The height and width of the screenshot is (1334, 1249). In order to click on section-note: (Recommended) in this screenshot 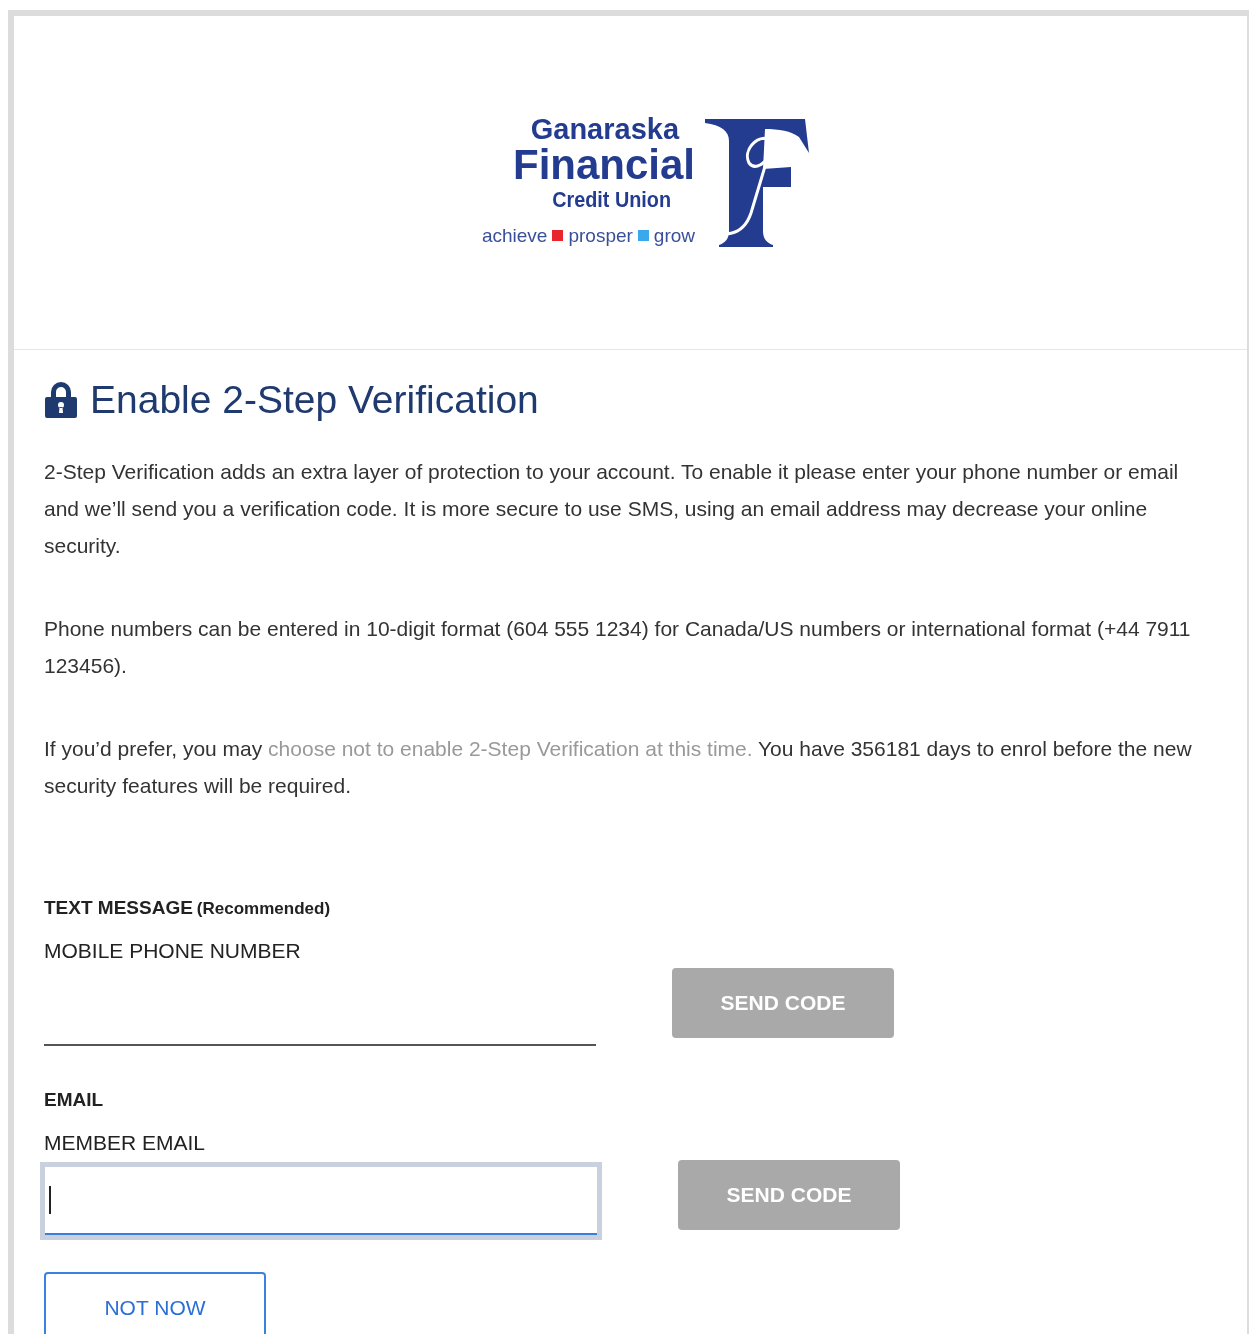, I will do `click(263, 909)`.